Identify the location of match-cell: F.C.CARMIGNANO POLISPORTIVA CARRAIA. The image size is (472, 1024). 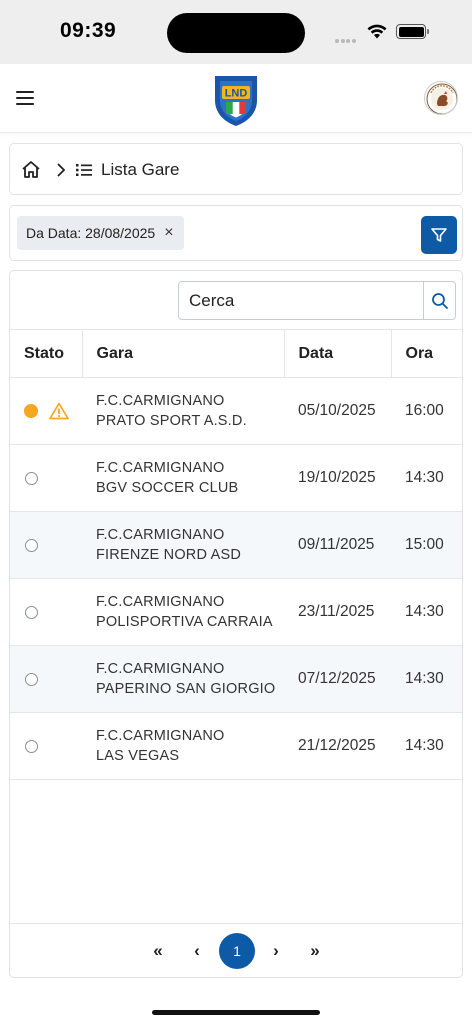
(183, 612).